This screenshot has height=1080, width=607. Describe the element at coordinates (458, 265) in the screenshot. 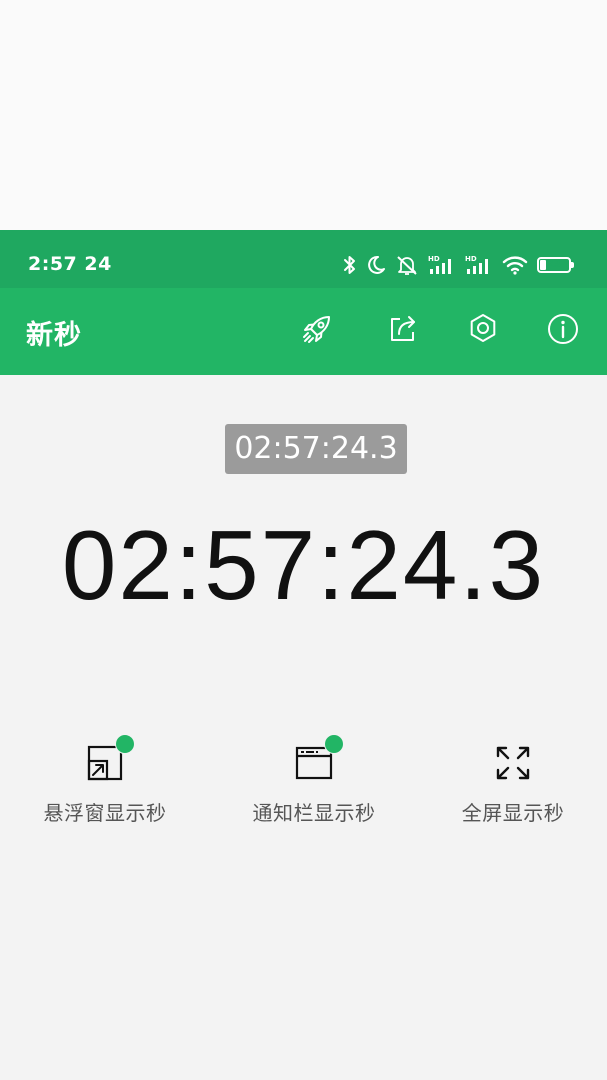

I see `status-icons: HD HD 23` at that location.